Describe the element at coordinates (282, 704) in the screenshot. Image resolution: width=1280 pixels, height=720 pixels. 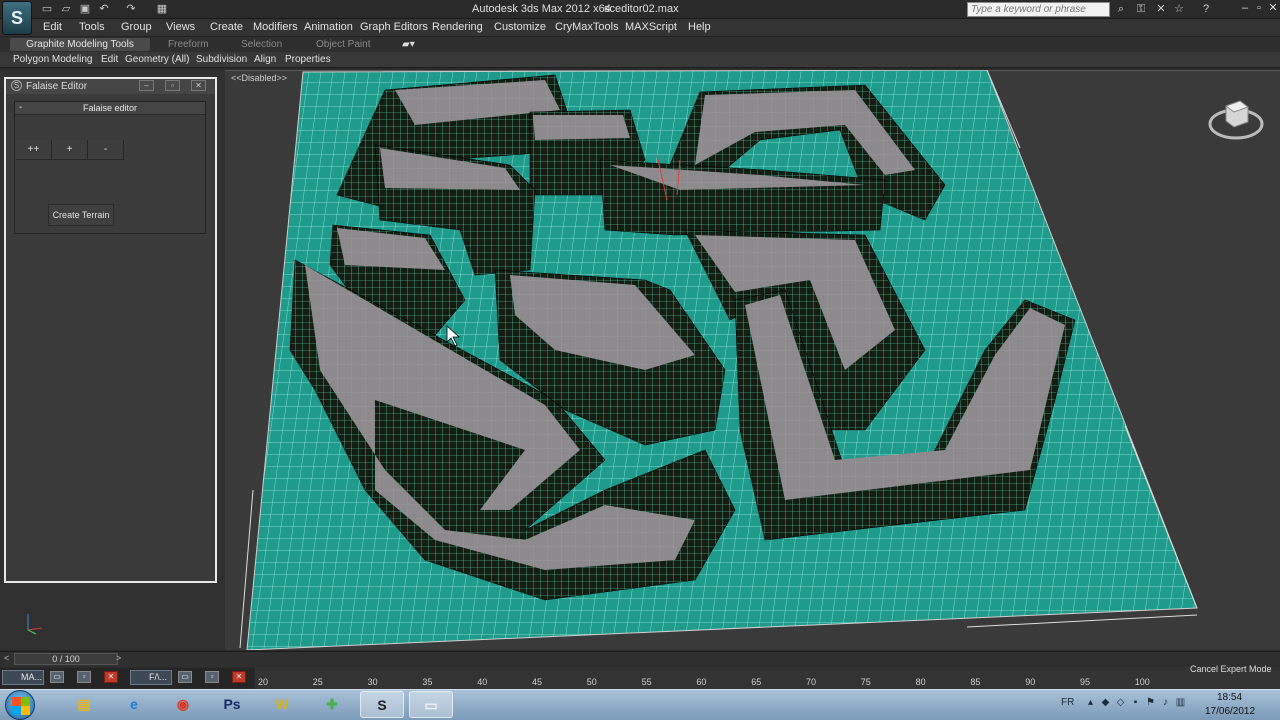
I see `winamp-icon: W` at that location.